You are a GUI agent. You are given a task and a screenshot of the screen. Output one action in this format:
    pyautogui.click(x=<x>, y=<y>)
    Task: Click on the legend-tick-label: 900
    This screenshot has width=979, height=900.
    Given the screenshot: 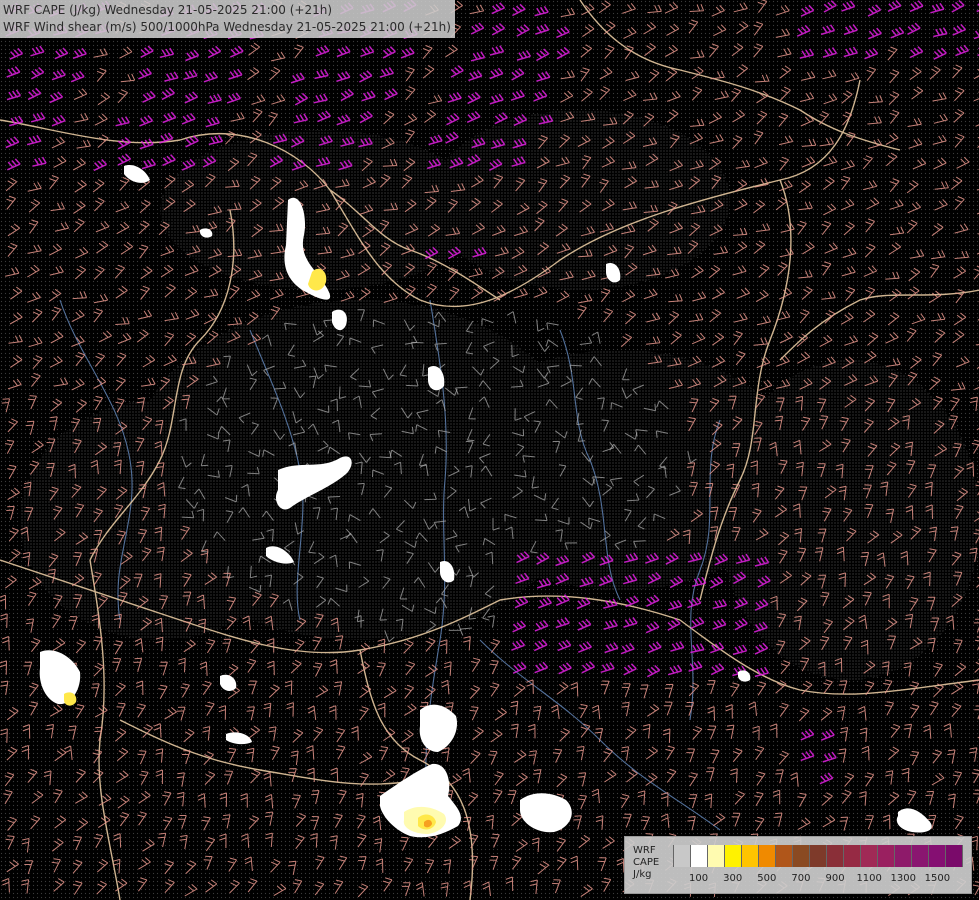 What is the action you would take?
    pyautogui.click(x=835, y=878)
    